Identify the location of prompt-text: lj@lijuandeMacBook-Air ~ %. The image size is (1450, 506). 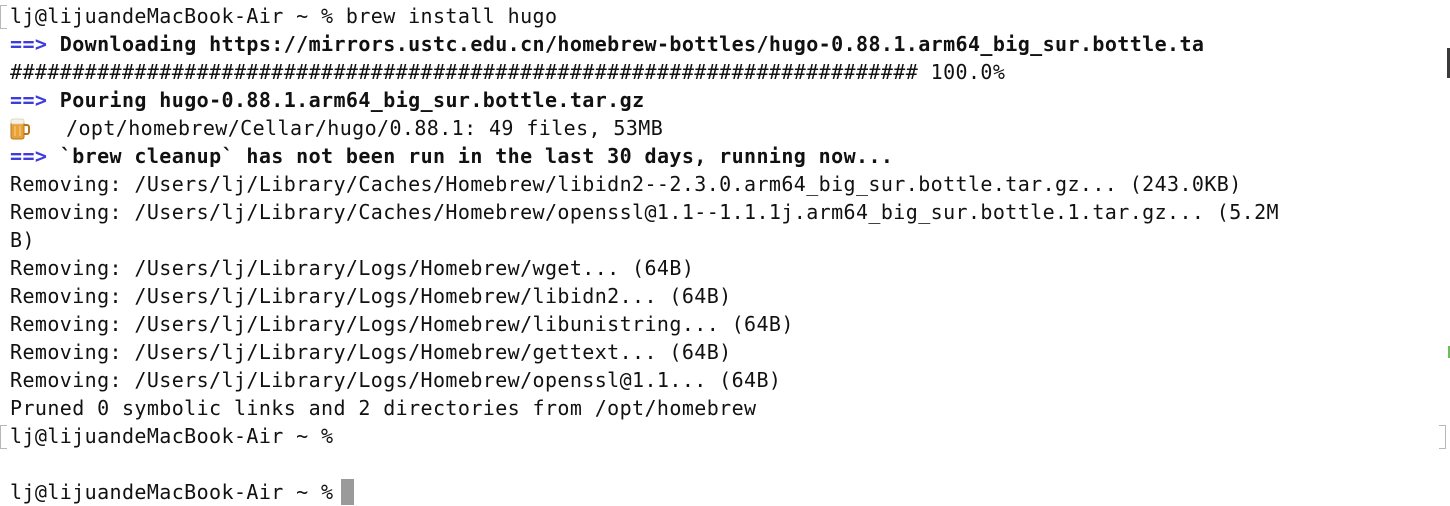
(172, 436).